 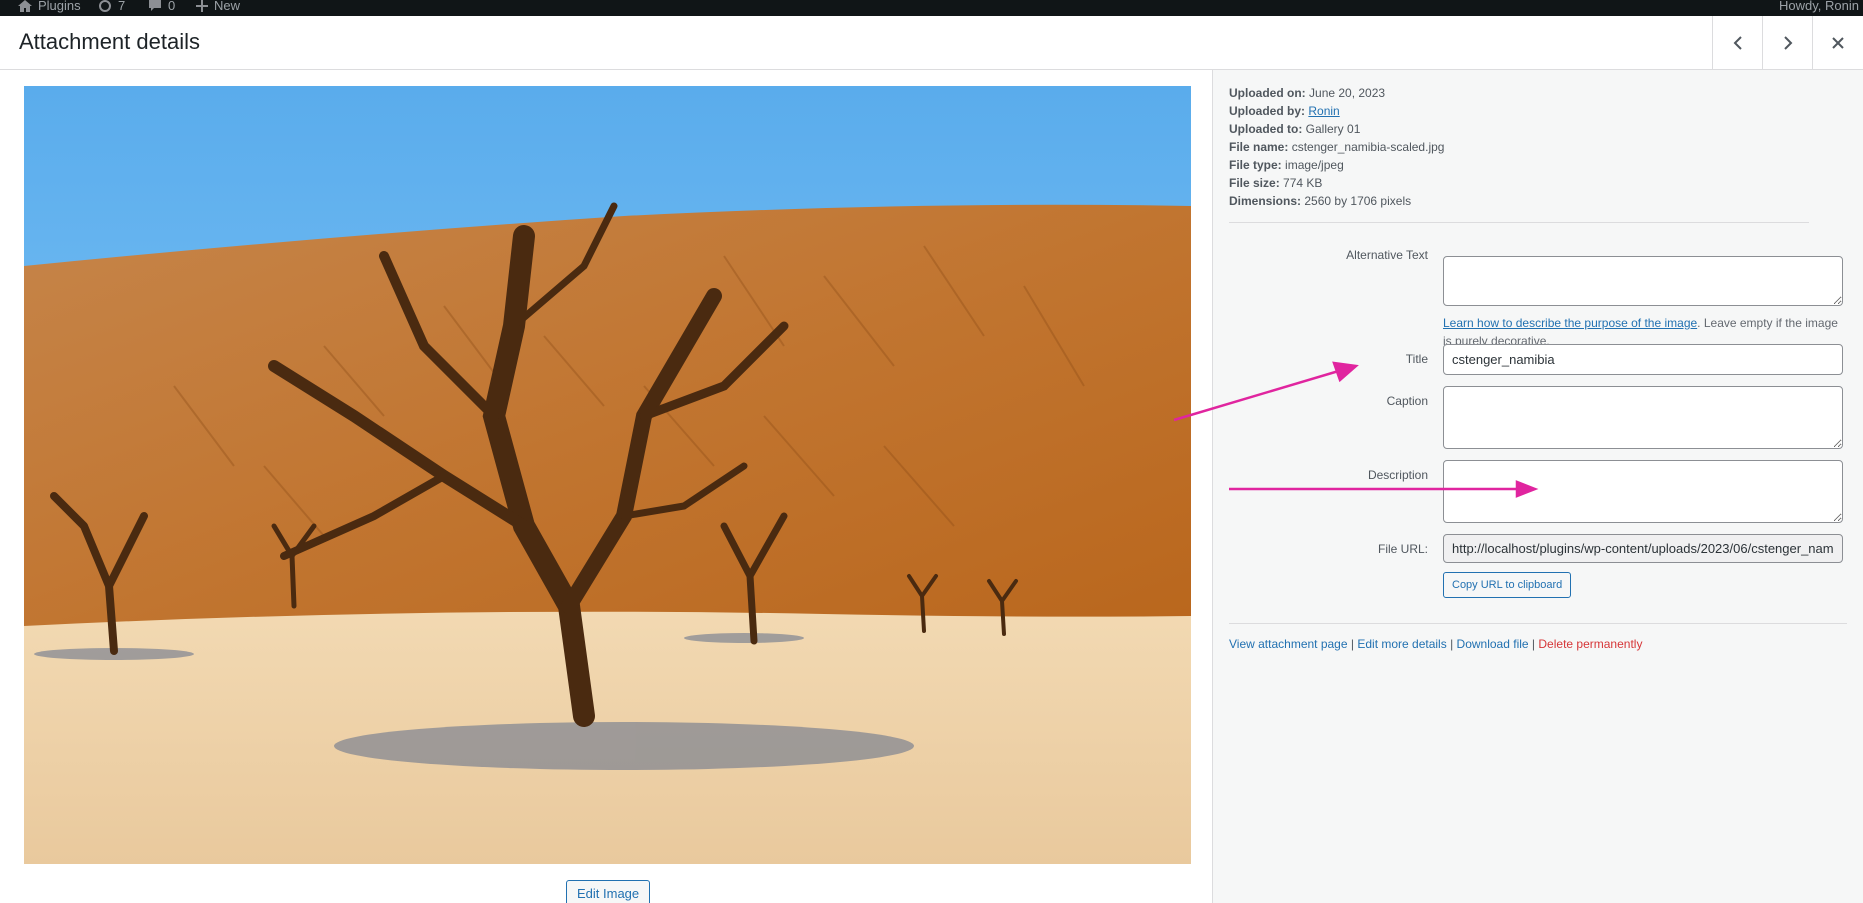 I want to click on chevron-left-icon, so click(x=1737, y=42).